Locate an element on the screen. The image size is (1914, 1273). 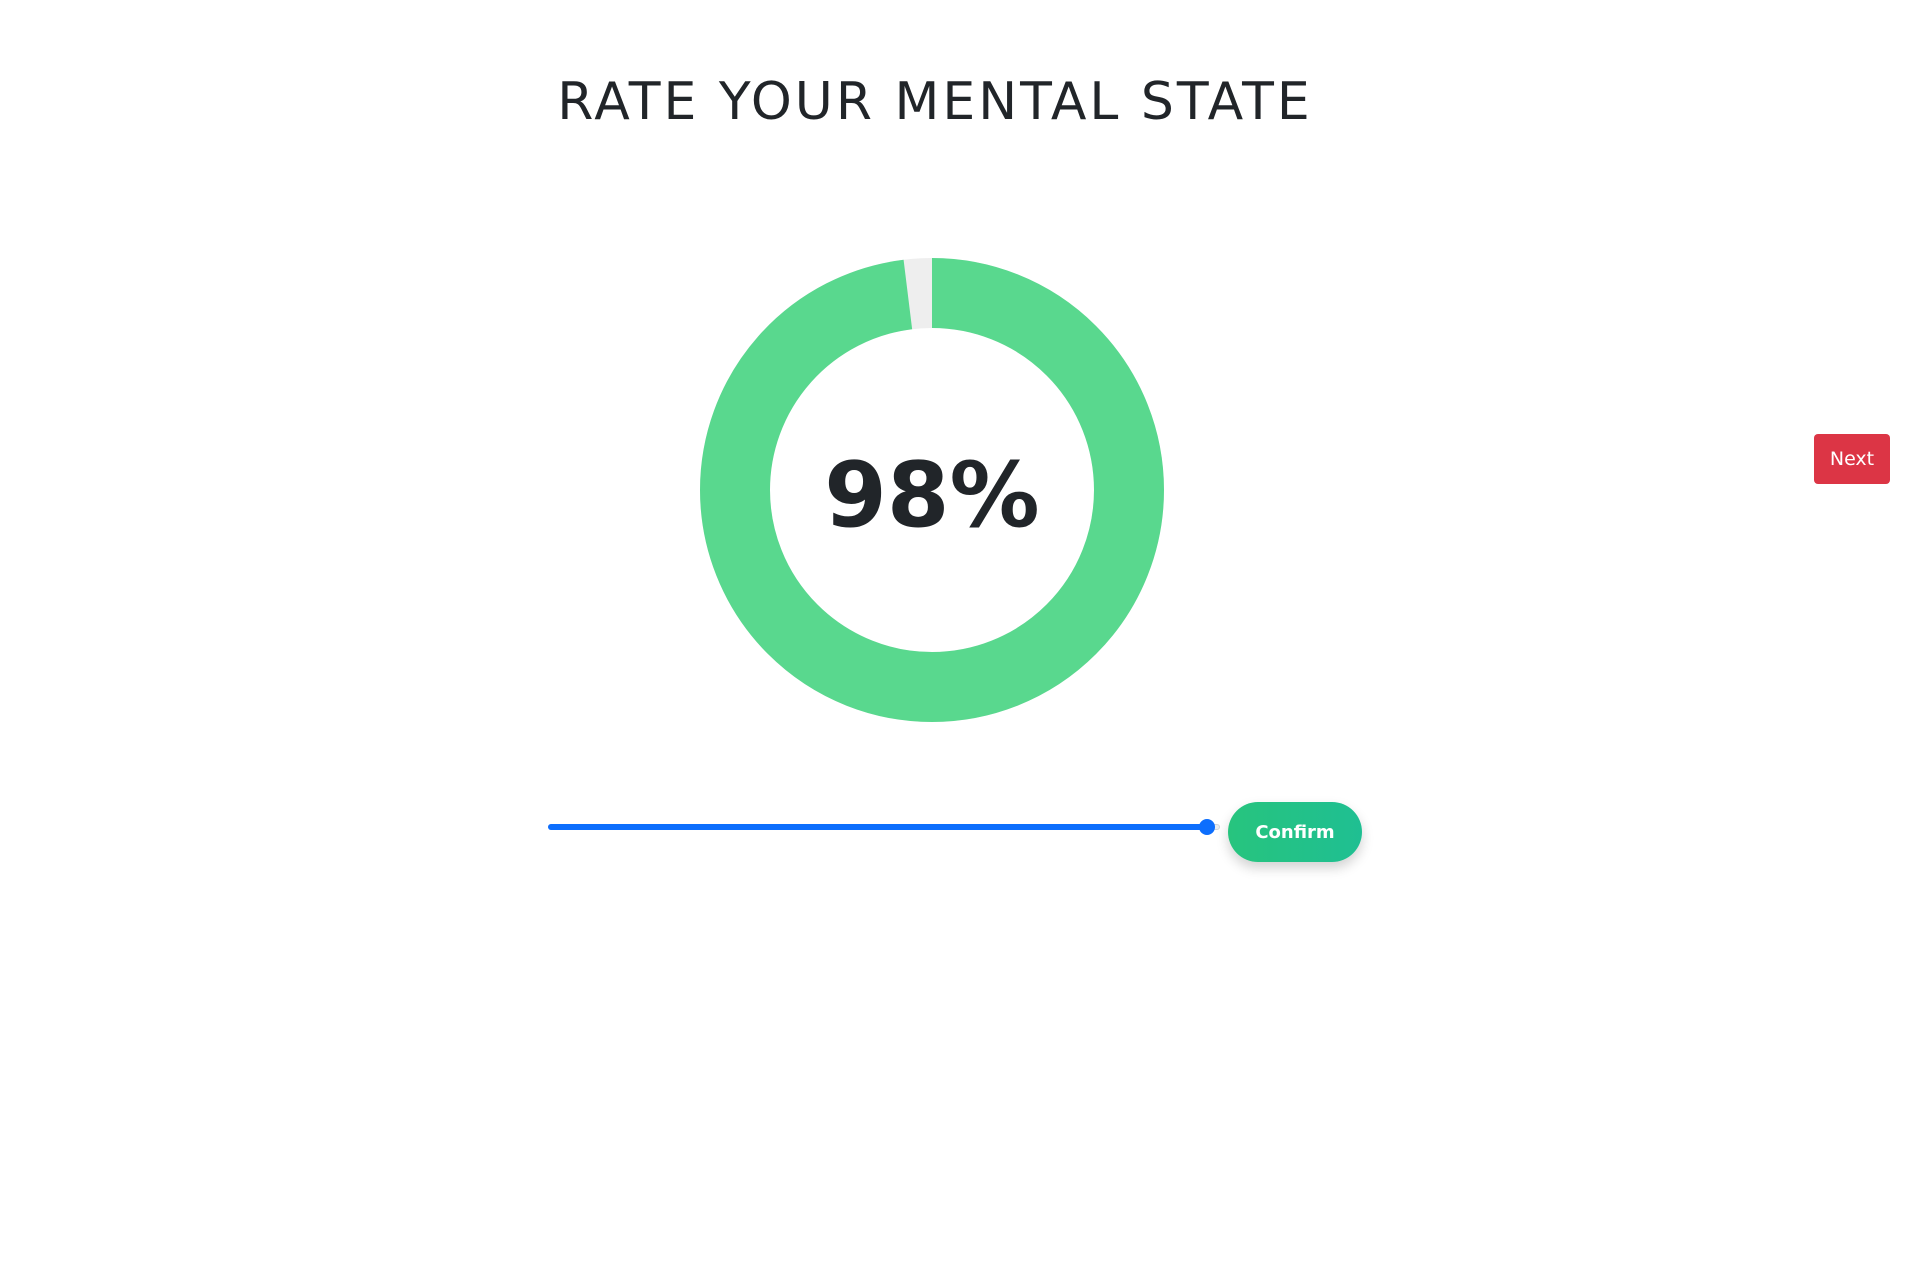
slider-thumb is located at coordinates (1206, 827).